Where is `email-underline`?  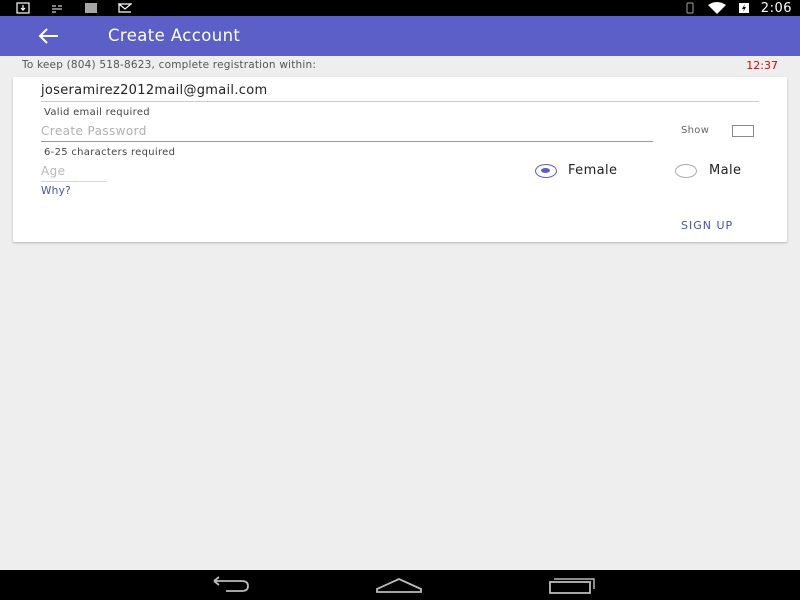 email-underline is located at coordinates (400, 101).